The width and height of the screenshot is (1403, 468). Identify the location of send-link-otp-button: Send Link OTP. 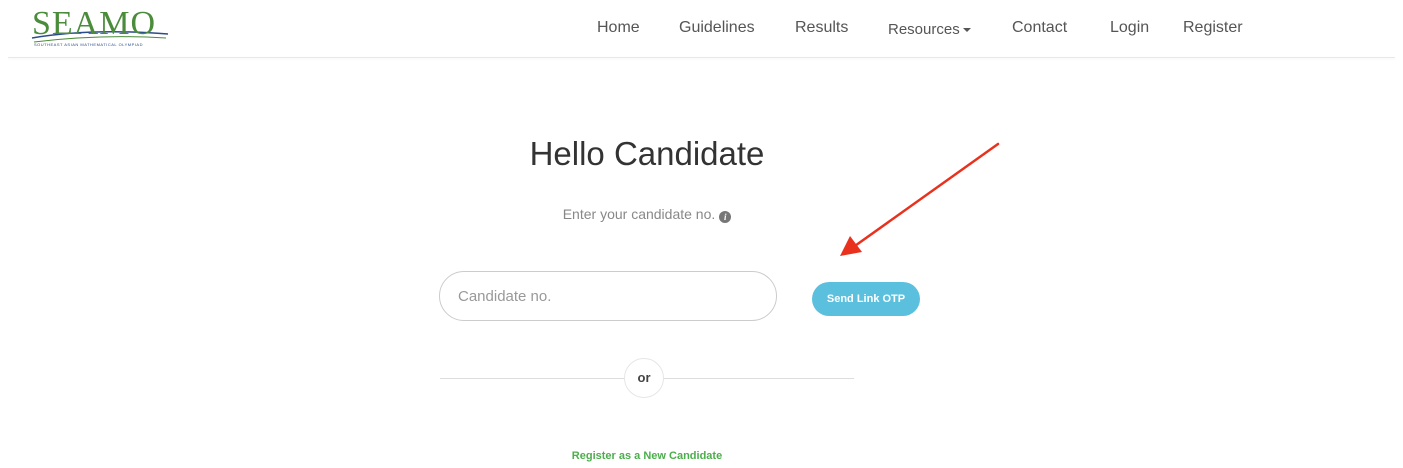
(866, 299).